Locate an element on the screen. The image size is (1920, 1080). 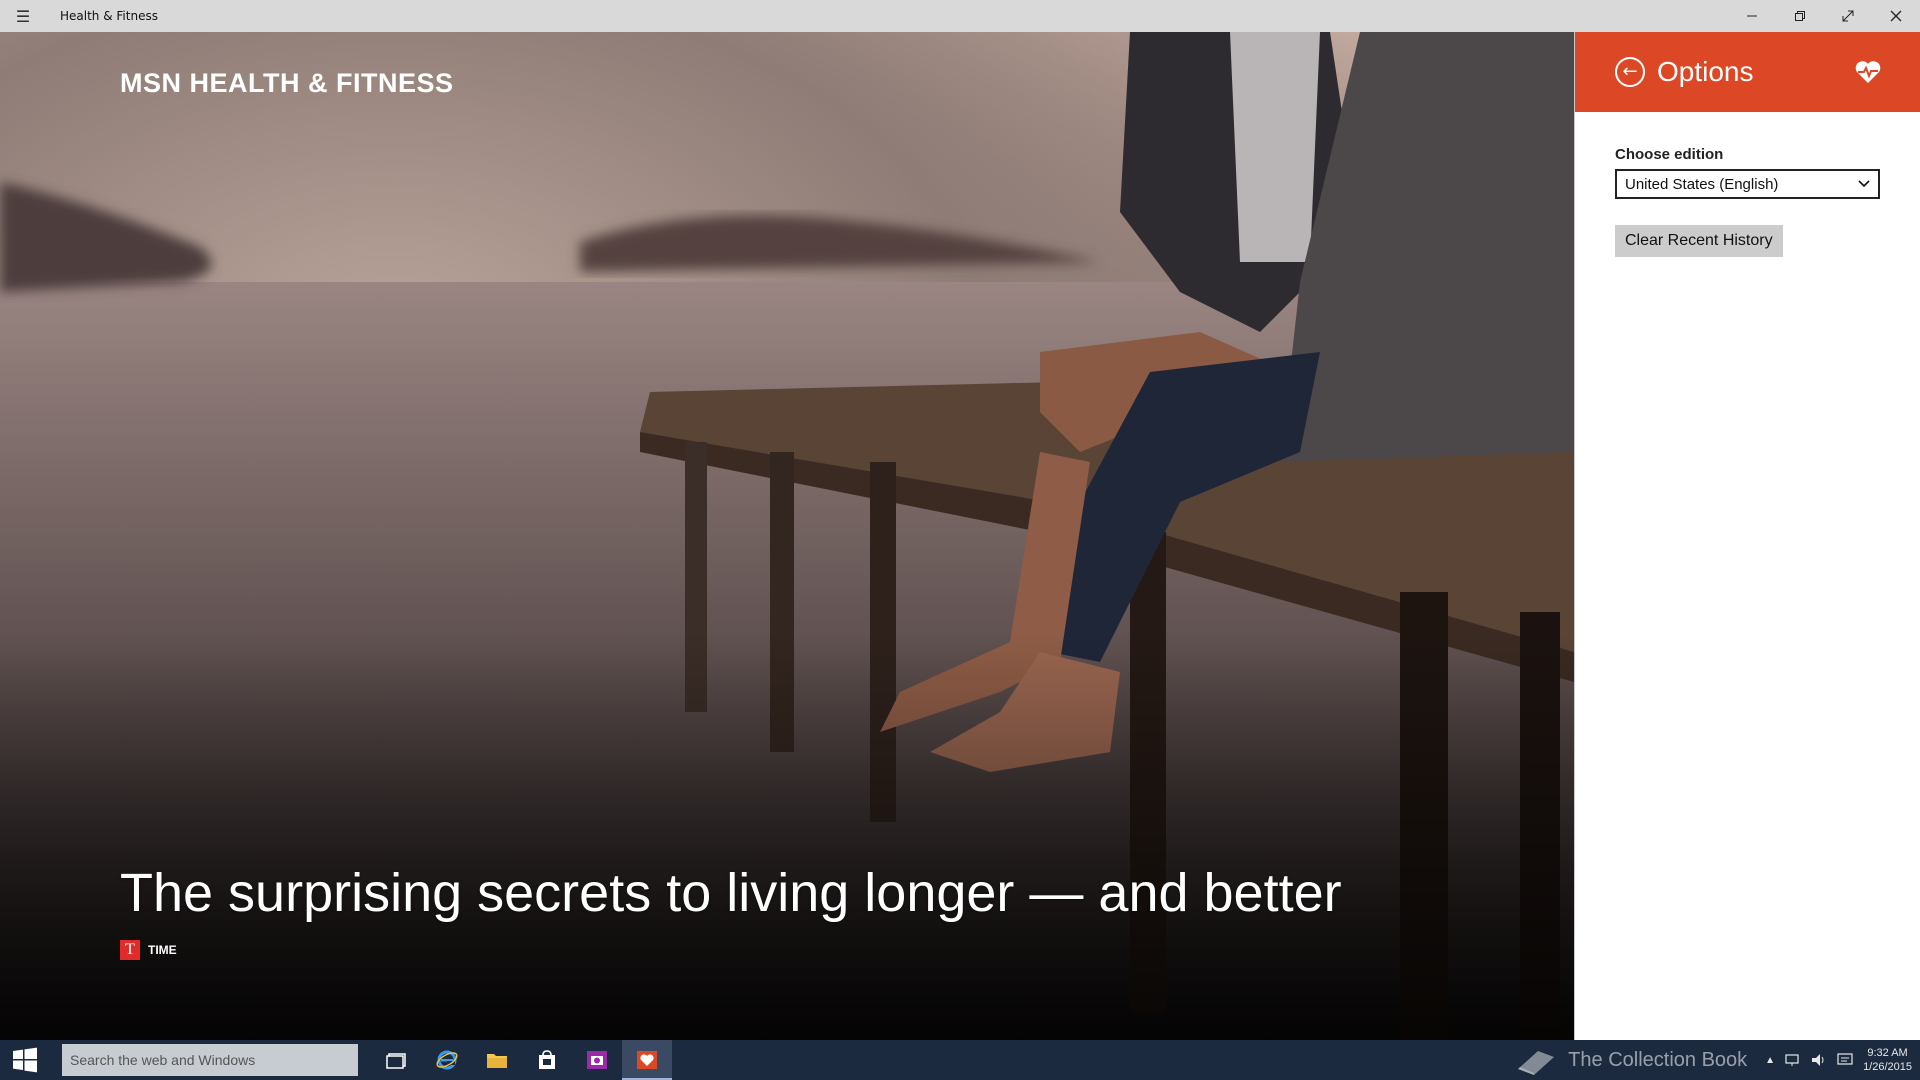
choose-edition-label: Choose edition is located at coordinates (1669, 154).